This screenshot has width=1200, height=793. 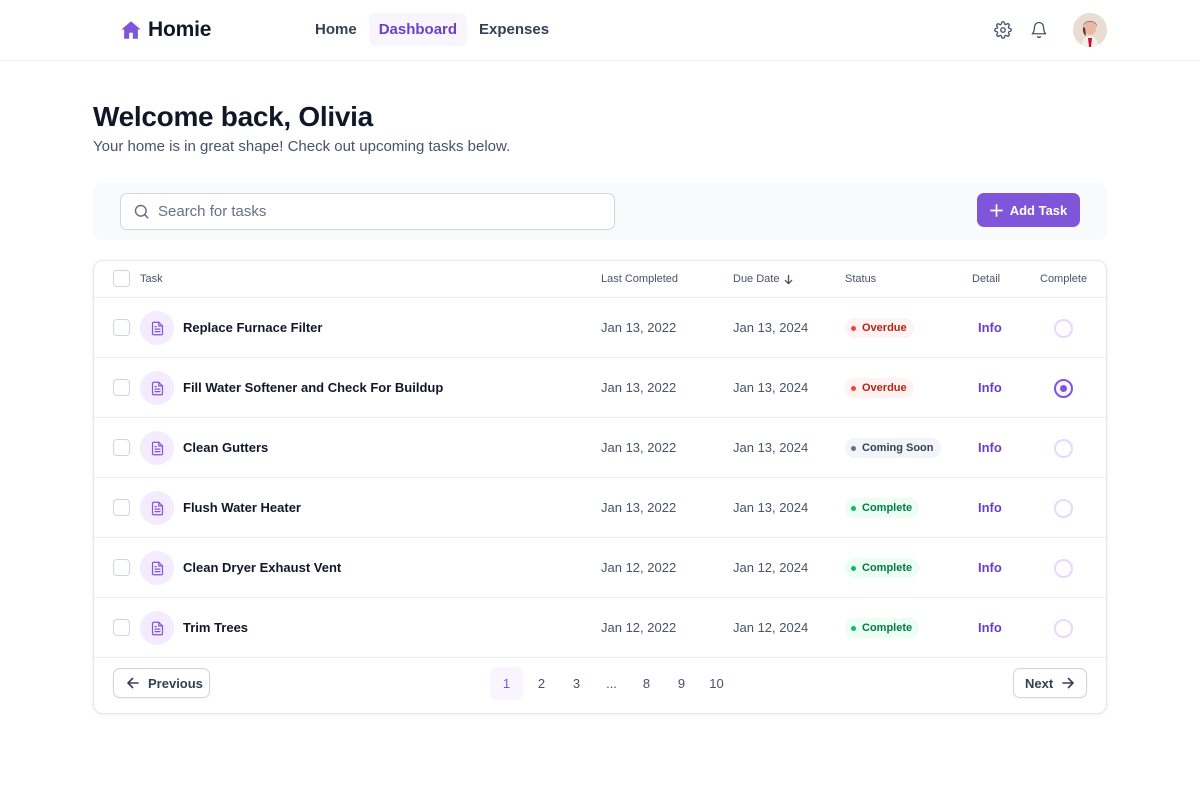 I want to click on settings-button, so click(x=1003, y=30).